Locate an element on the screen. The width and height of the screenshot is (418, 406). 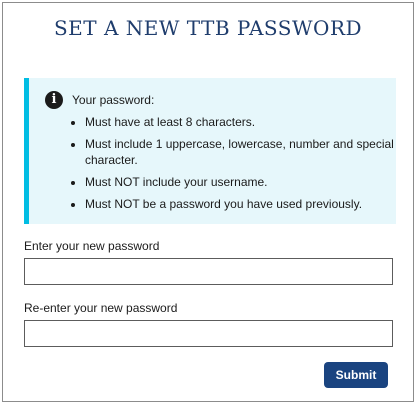
requirement-item: Must have at least 8 characters. is located at coordinates (240, 122).